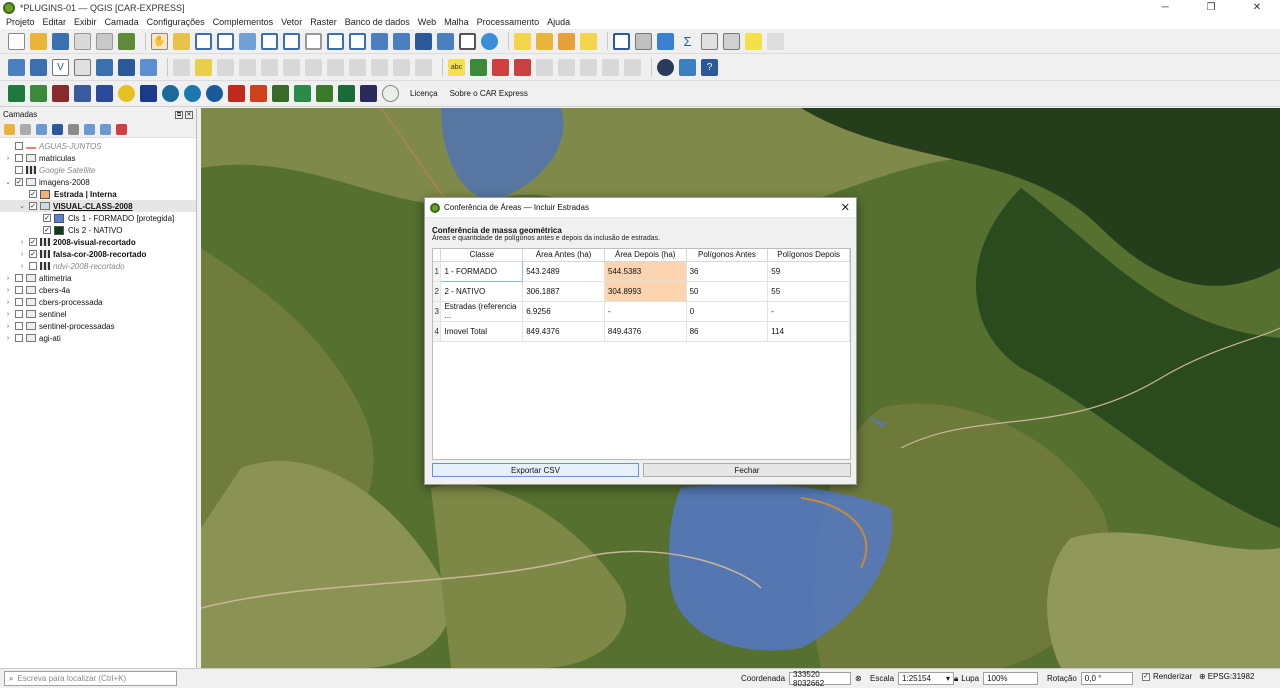 The width and height of the screenshot is (1280, 688). Describe the element at coordinates (335, 67) in the screenshot. I see `cut-features-icon` at that location.